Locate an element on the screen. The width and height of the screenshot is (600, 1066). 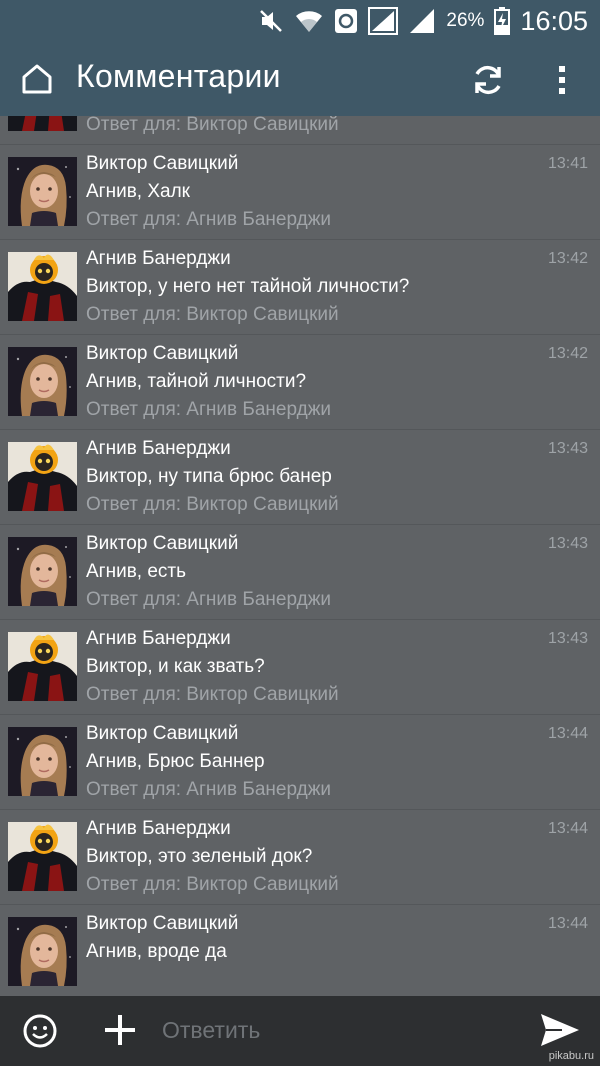
overflow-menu-icon is located at coordinates (562, 80).